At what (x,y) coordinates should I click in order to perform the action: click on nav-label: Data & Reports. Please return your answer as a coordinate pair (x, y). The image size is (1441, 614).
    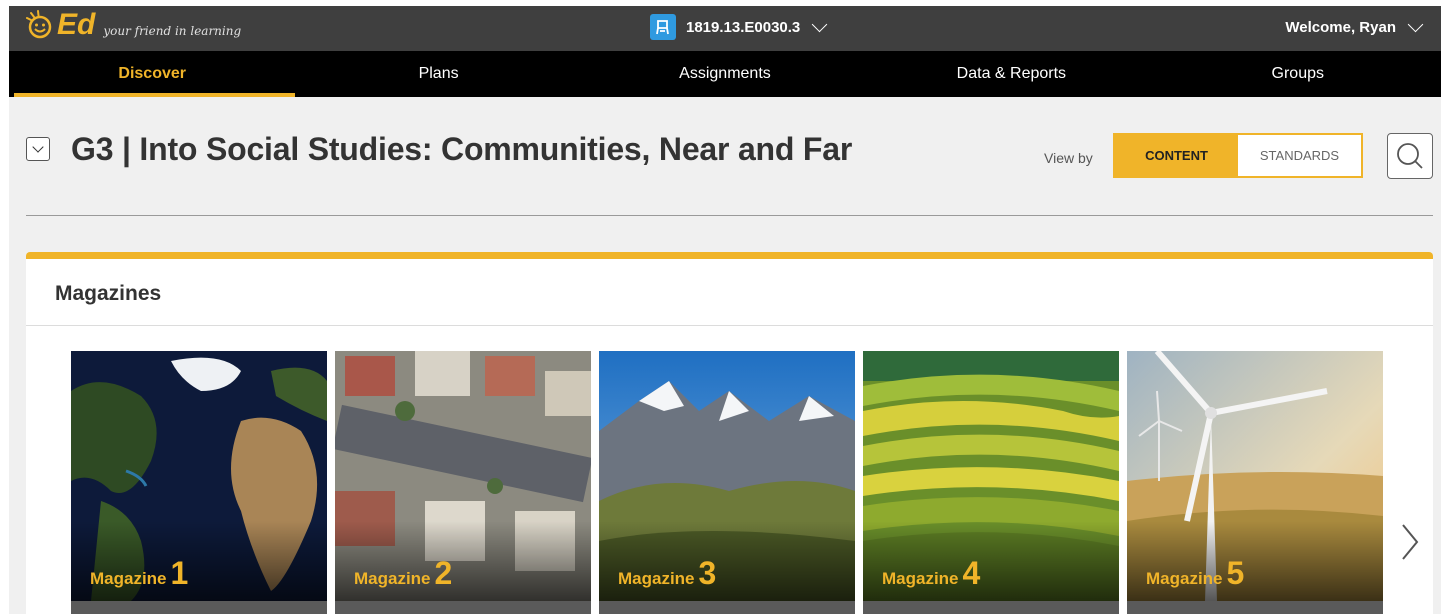
    Looking at the image, I should click on (1011, 73).